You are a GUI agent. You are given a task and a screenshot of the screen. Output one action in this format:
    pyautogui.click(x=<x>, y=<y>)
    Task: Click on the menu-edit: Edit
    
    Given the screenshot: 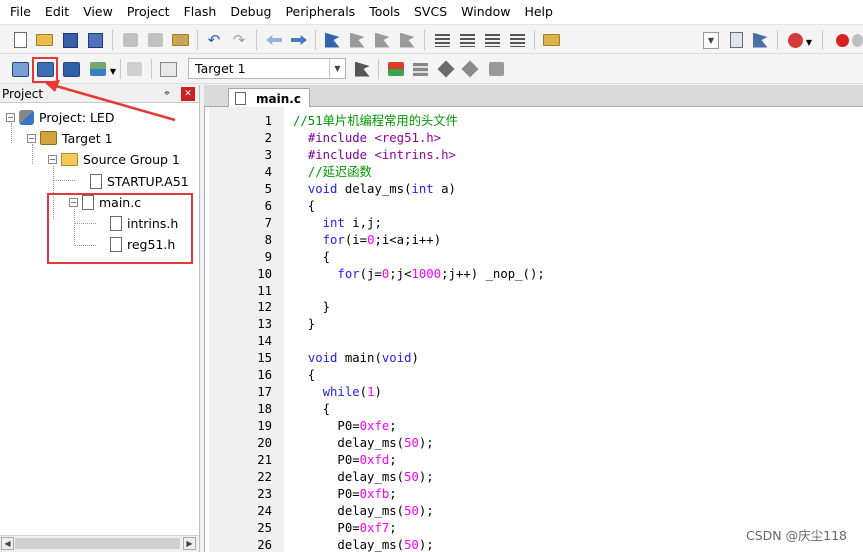 What is the action you would take?
    pyautogui.click(x=57, y=12)
    